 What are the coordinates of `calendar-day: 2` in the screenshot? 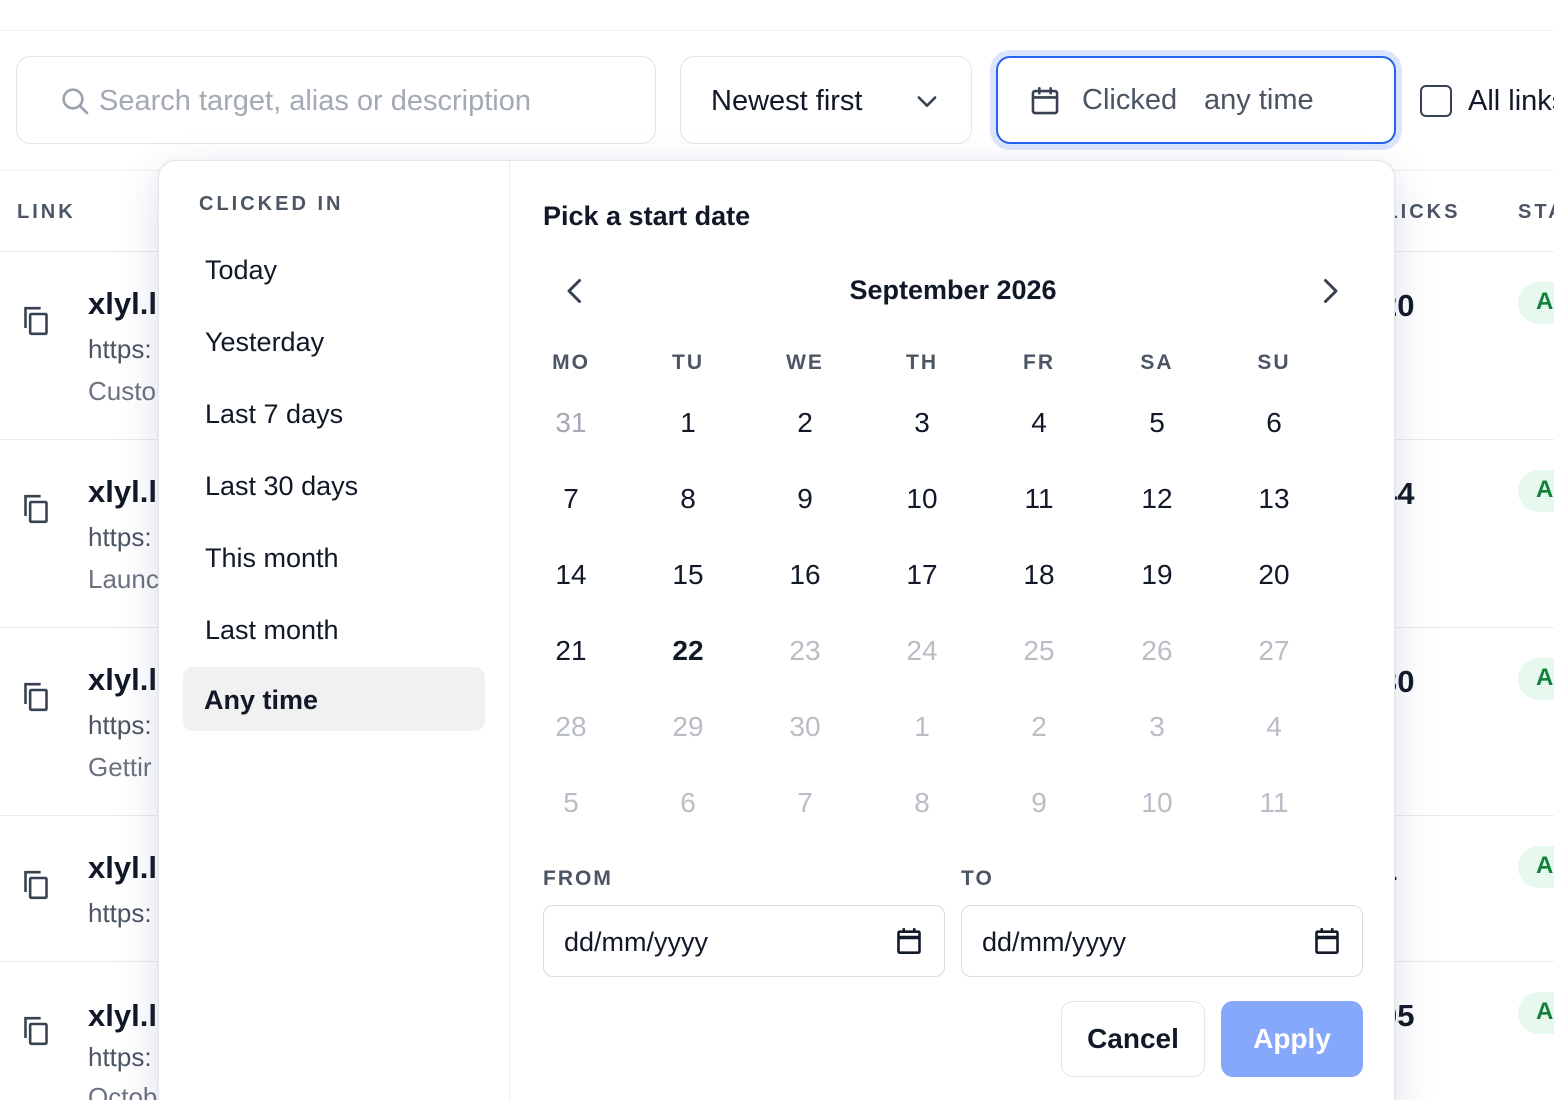 It's located at (805, 423).